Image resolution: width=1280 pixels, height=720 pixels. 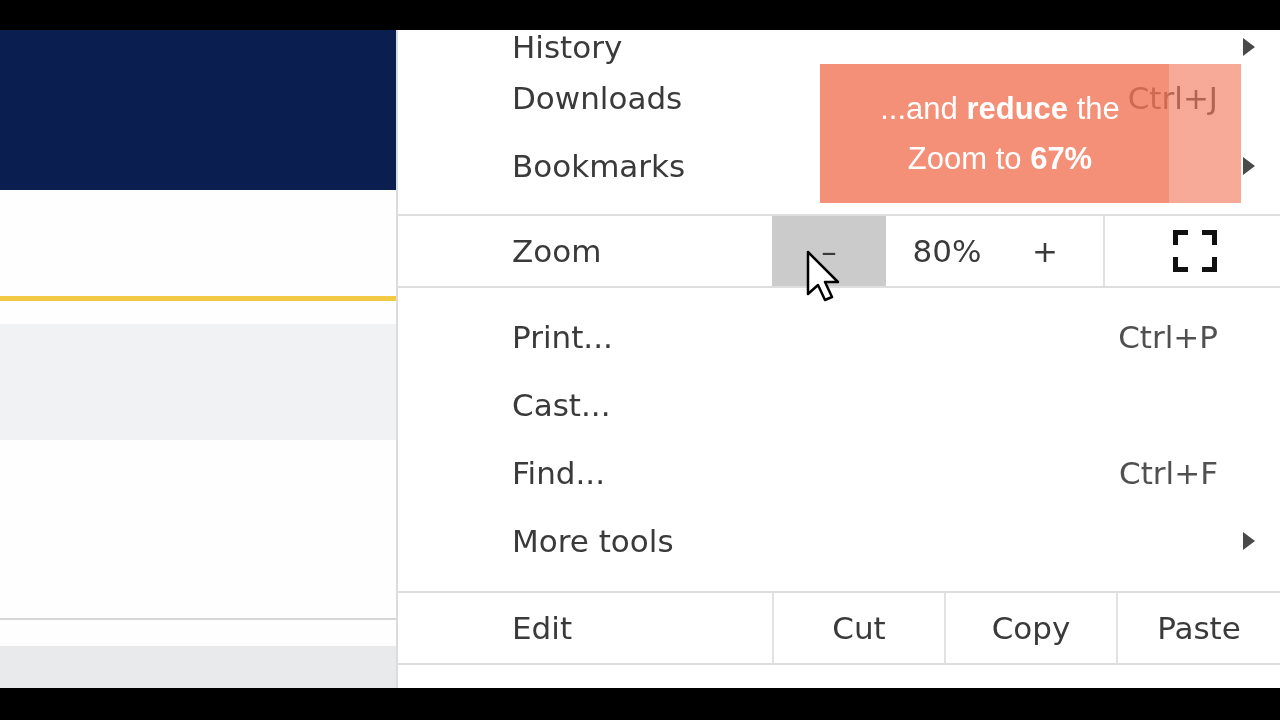 I want to click on edit-label: Edit, so click(x=542, y=628).